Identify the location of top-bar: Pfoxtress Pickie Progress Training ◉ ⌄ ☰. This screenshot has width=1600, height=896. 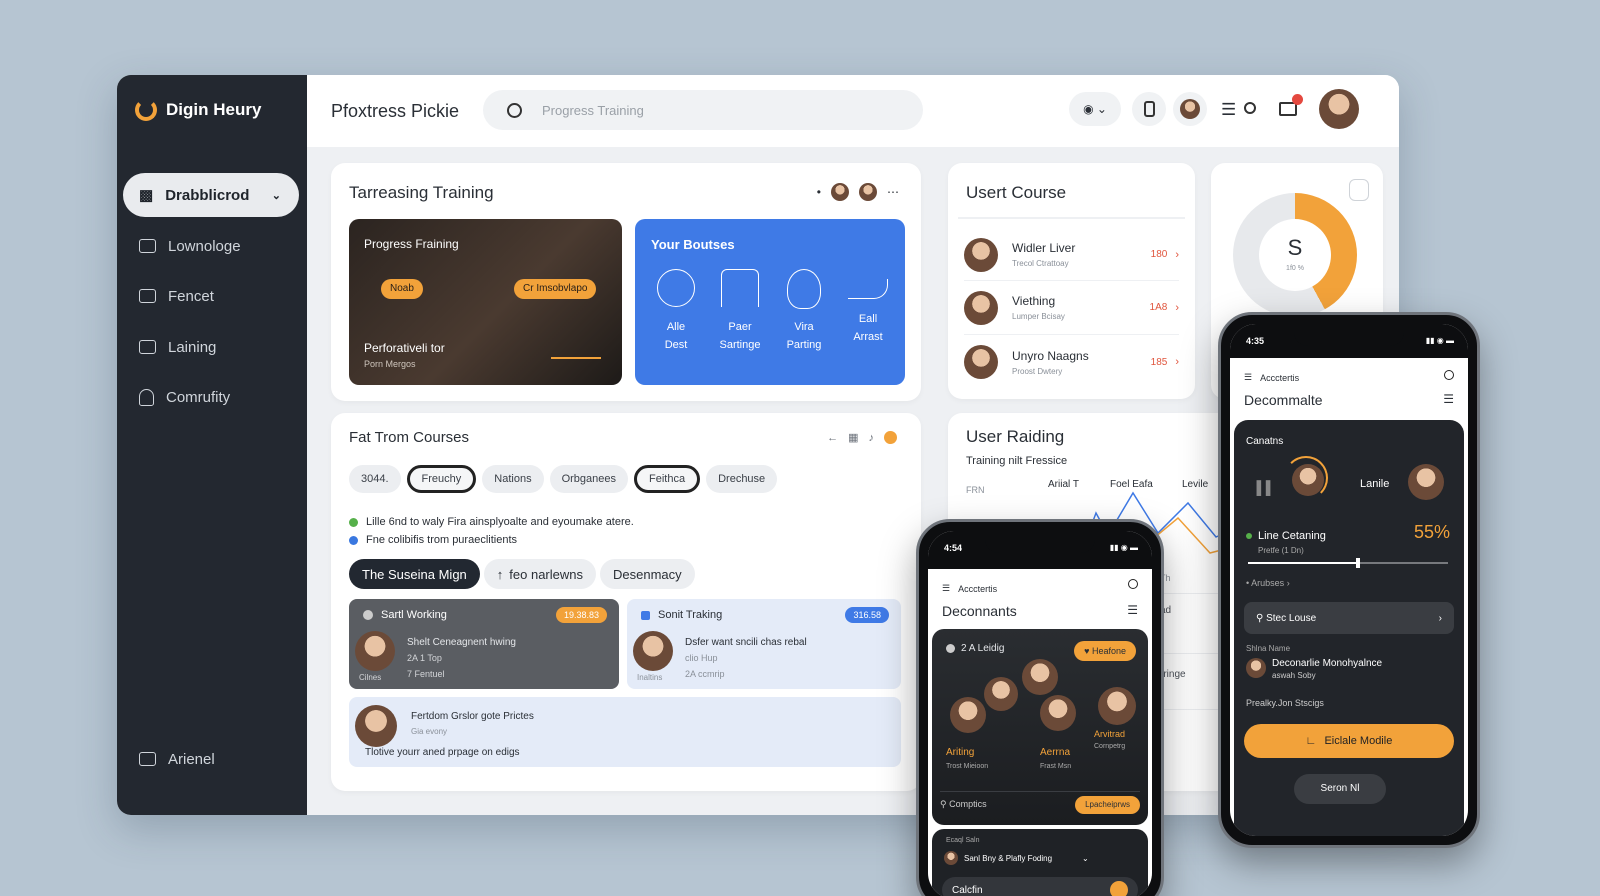
(853, 111).